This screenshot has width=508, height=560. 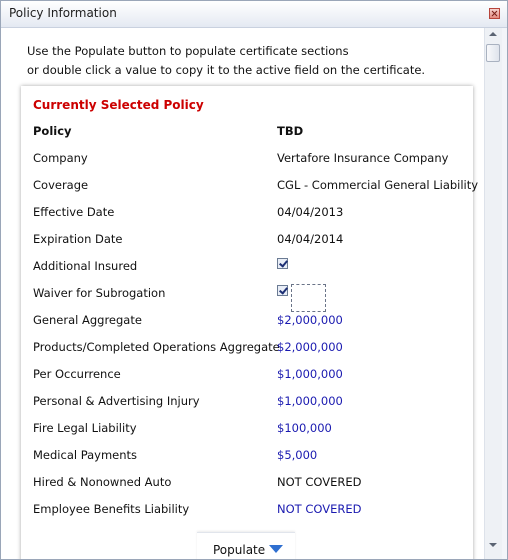 What do you see at coordinates (248, 375) in the screenshot?
I see `row-per-occurrence: Per Occurrence $1,000,000` at bounding box center [248, 375].